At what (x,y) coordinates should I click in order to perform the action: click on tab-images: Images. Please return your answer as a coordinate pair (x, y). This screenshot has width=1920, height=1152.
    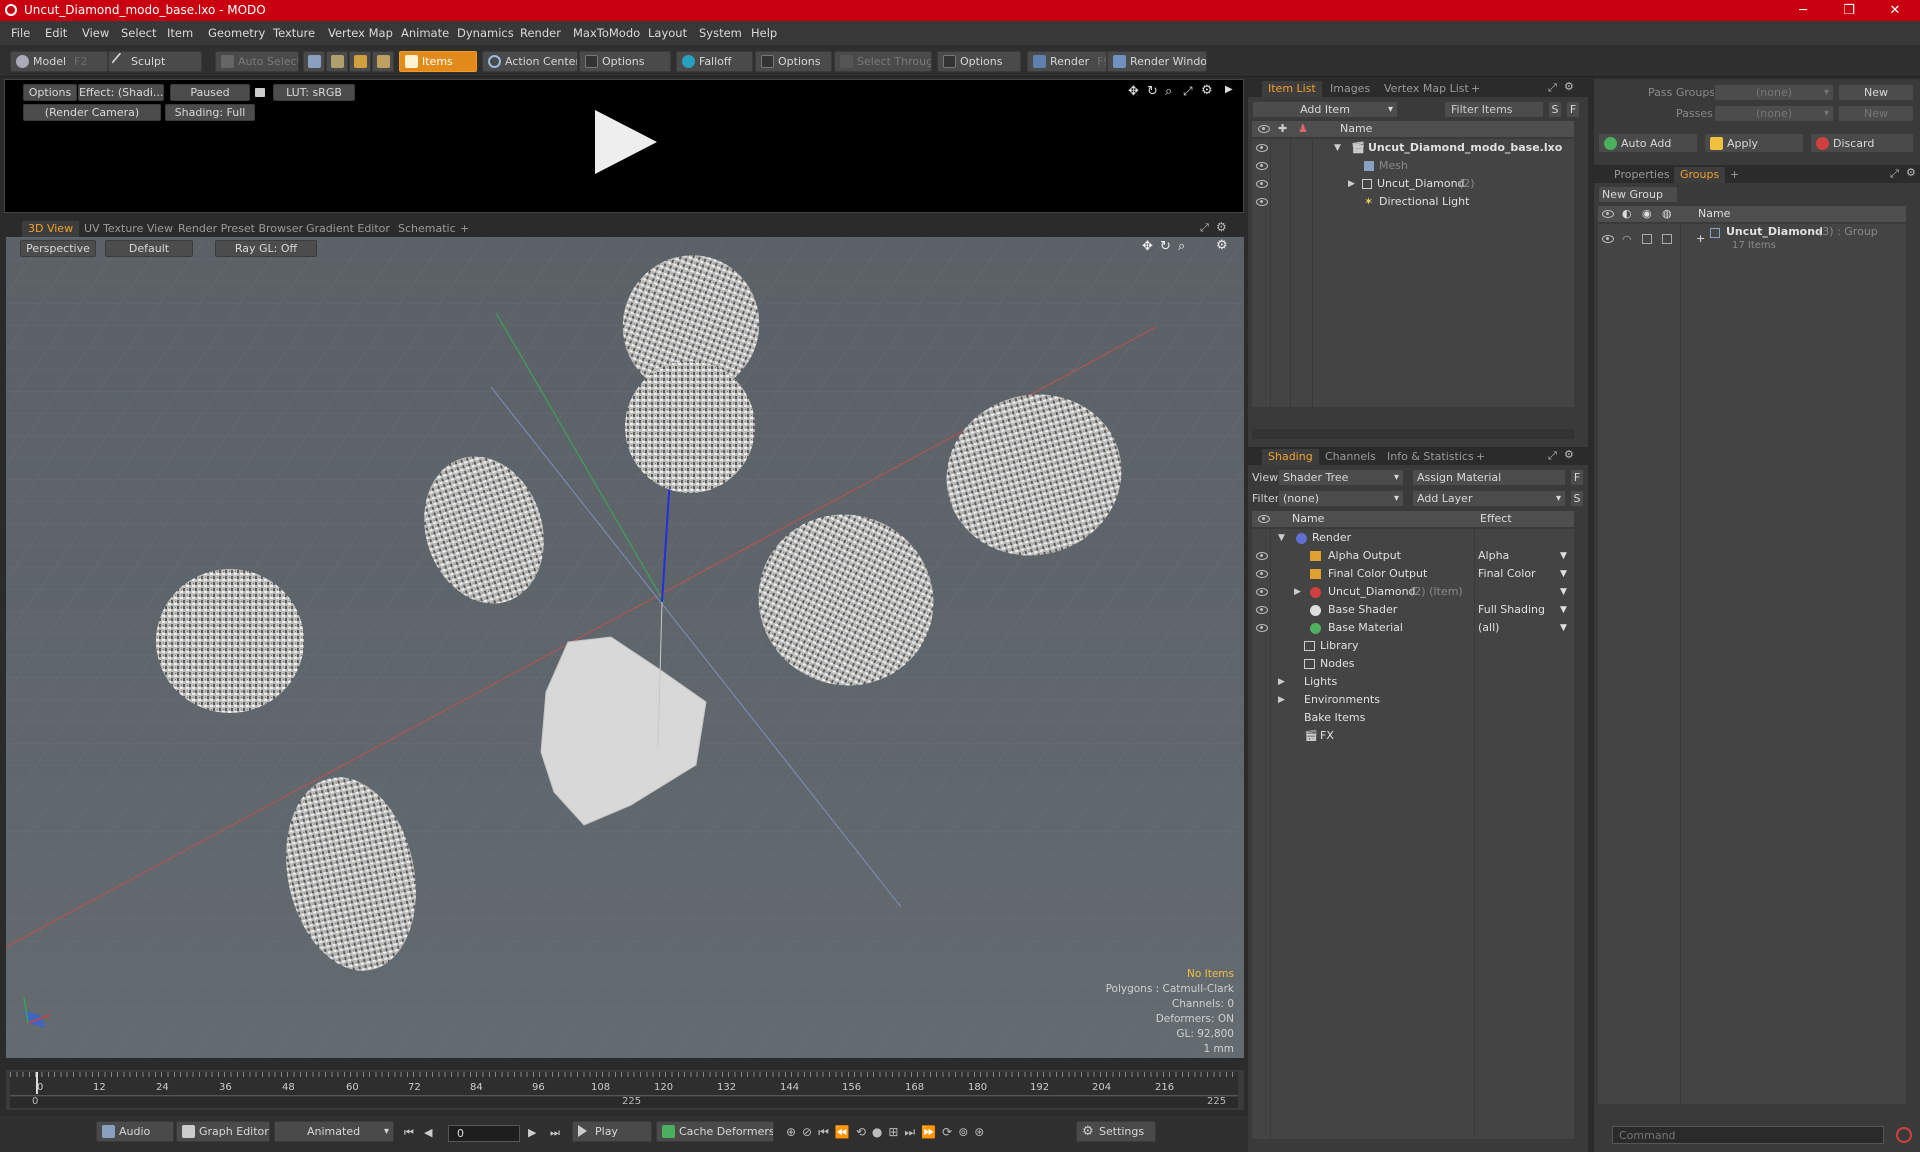
    Looking at the image, I should click on (1350, 89).